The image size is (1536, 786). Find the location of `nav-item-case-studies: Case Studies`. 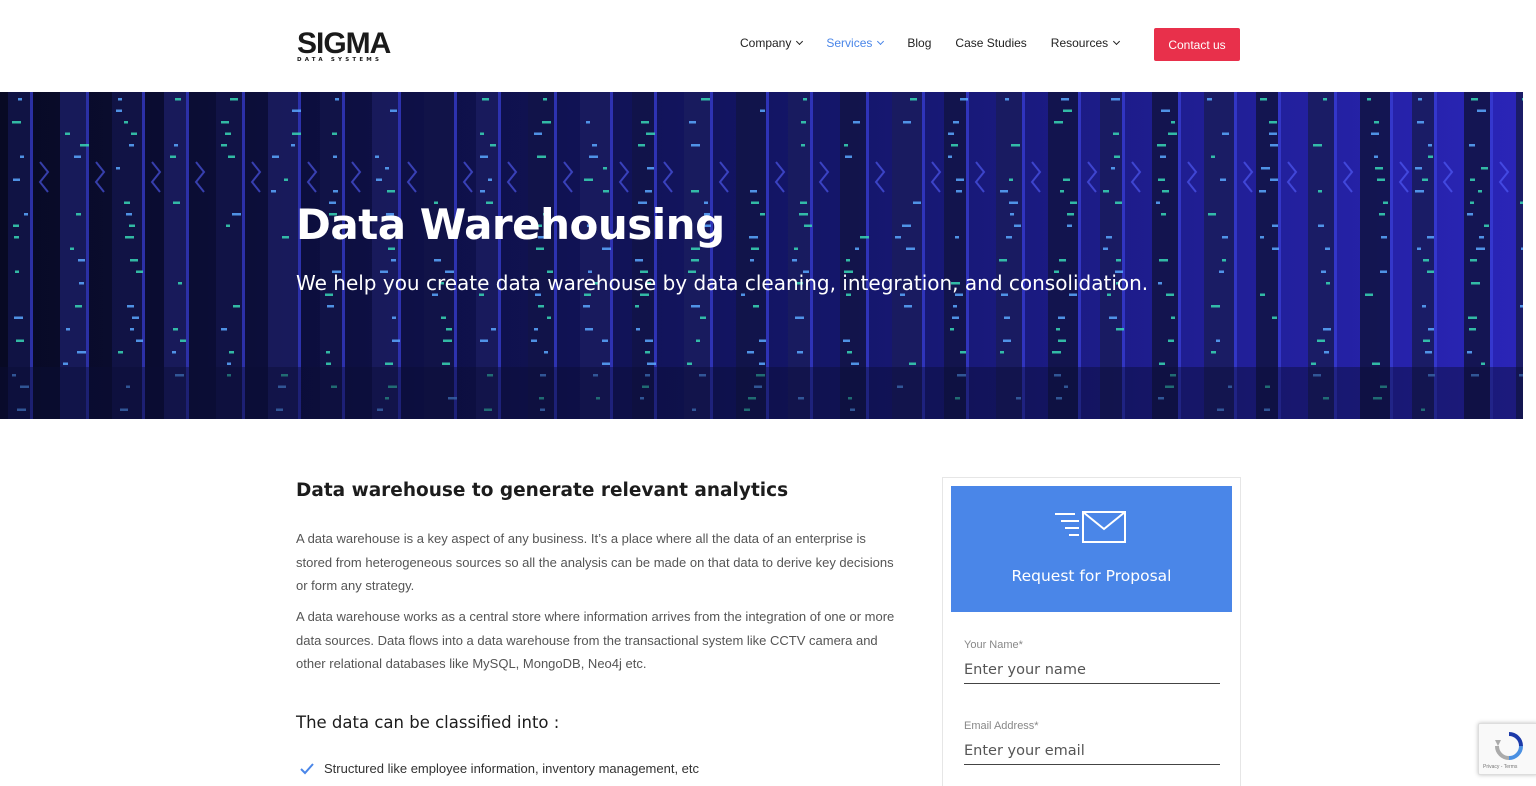

nav-item-case-studies: Case Studies is located at coordinates (990, 43).